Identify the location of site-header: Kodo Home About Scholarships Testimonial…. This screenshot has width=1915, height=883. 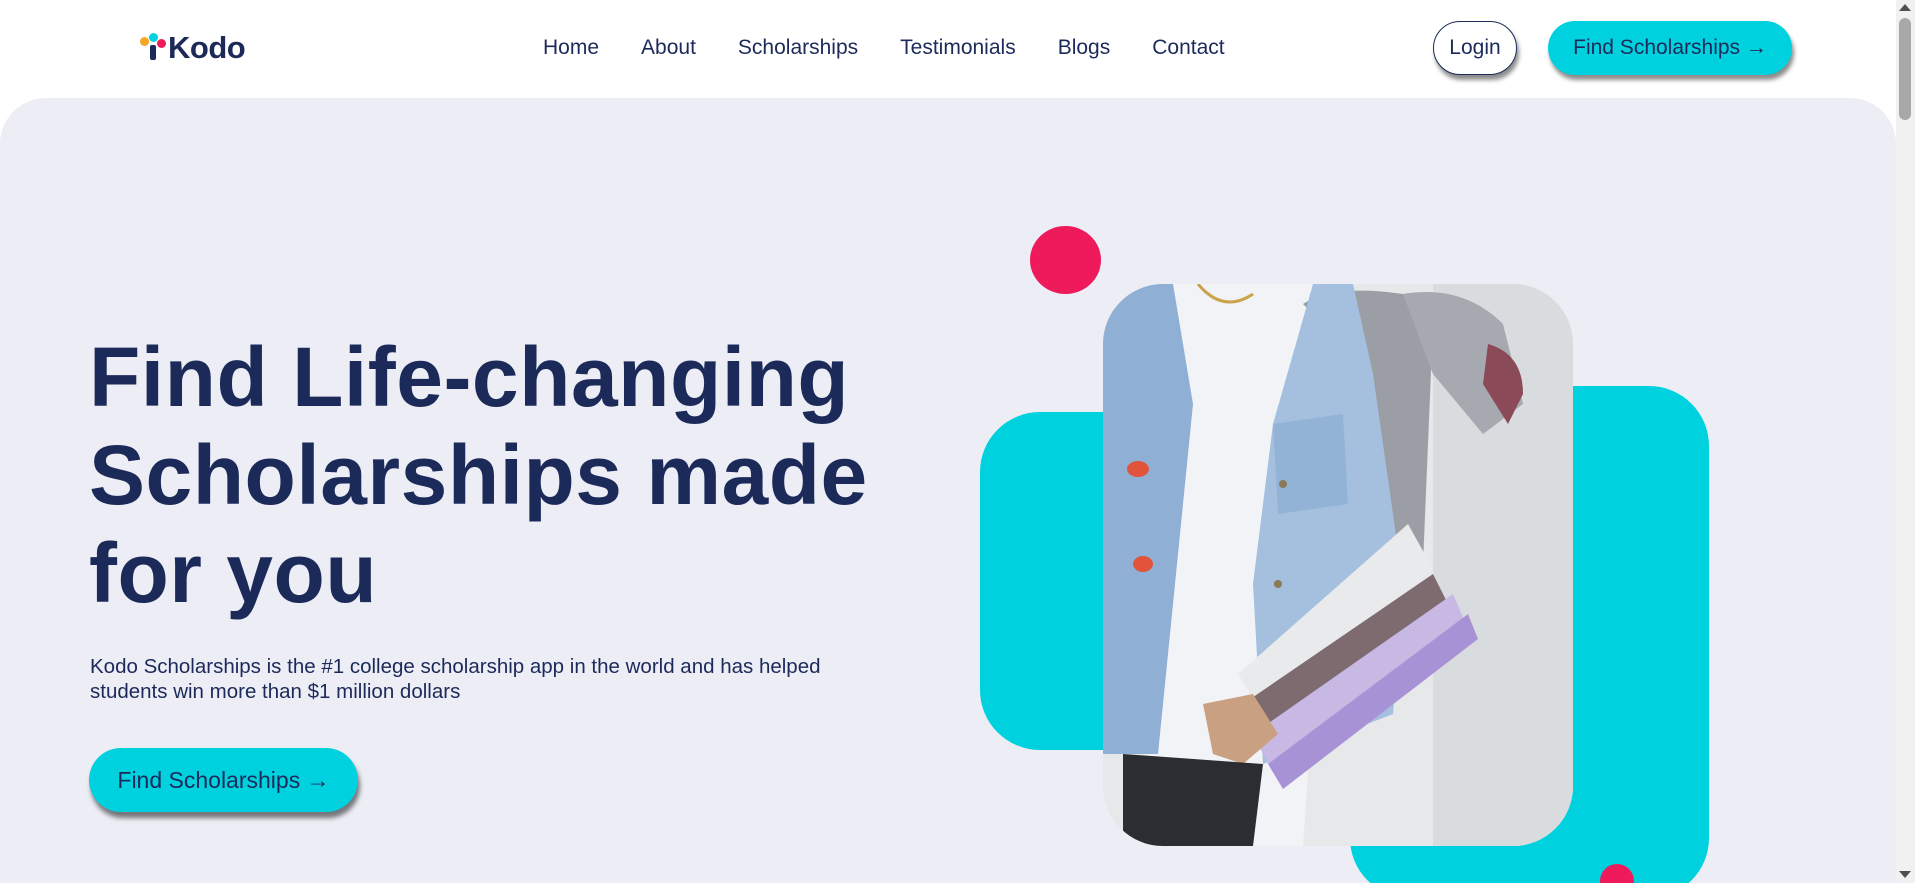
(948, 49).